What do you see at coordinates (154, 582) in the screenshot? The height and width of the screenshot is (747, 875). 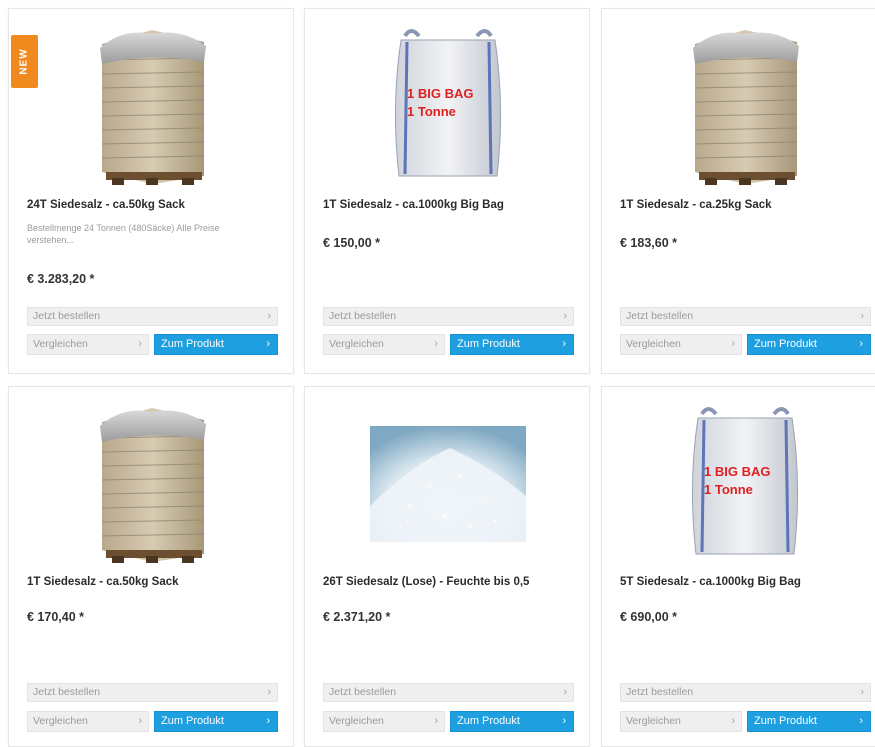 I see `product-title: 1T Siedesalz - ca.50kg Sack` at bounding box center [154, 582].